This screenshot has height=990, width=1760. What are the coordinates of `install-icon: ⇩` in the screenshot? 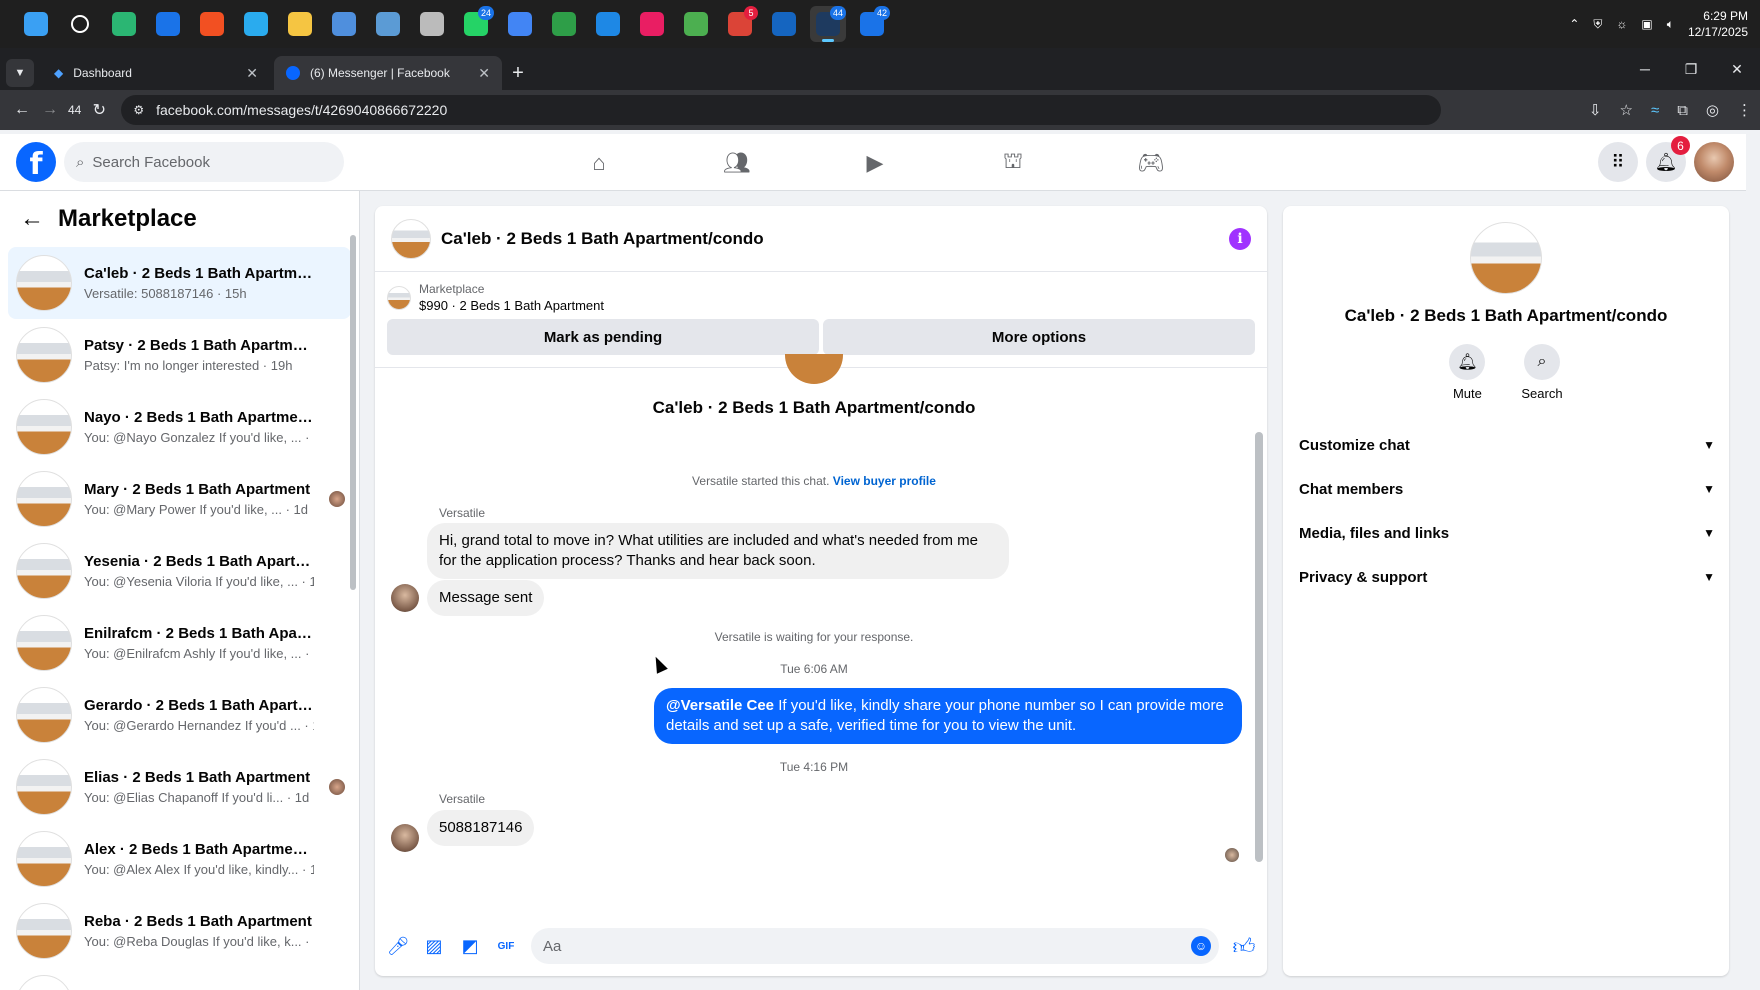 It's located at (1595, 110).